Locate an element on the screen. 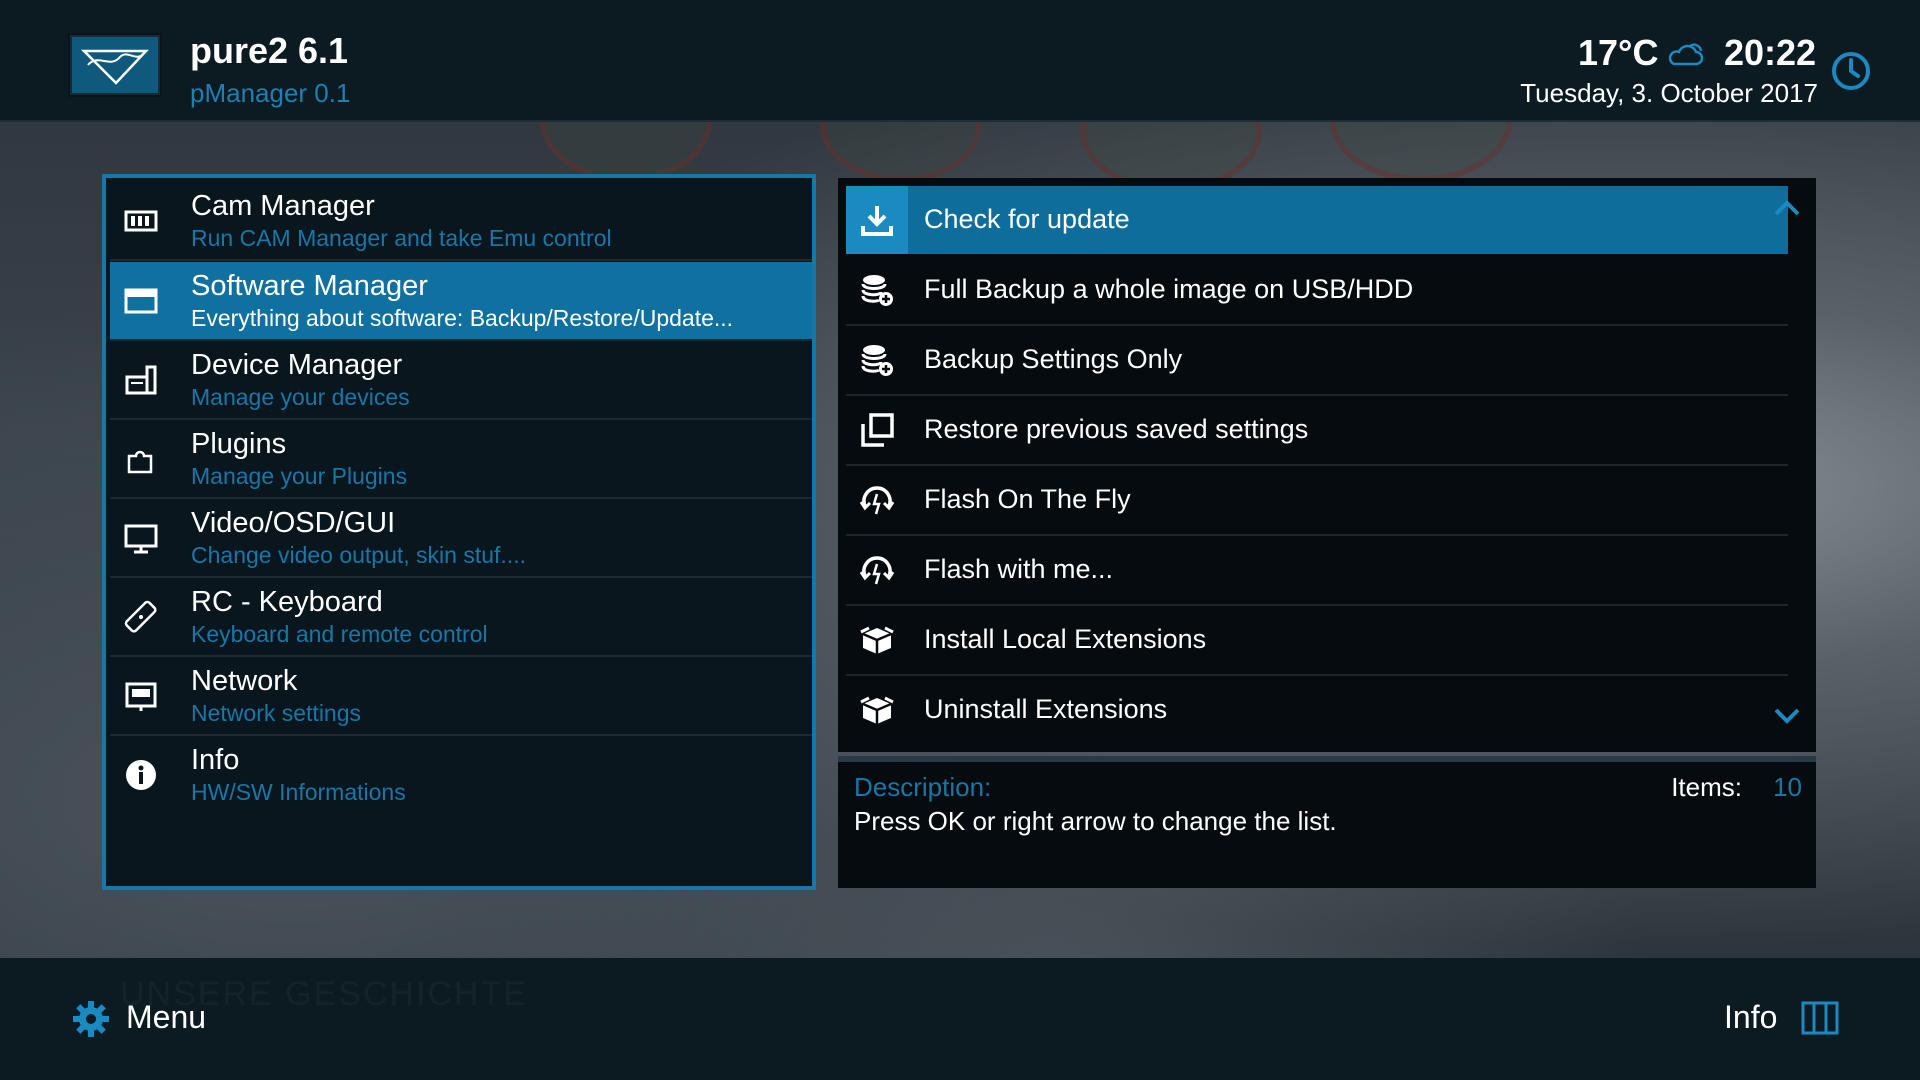  restore-icon is located at coordinates (877, 430).